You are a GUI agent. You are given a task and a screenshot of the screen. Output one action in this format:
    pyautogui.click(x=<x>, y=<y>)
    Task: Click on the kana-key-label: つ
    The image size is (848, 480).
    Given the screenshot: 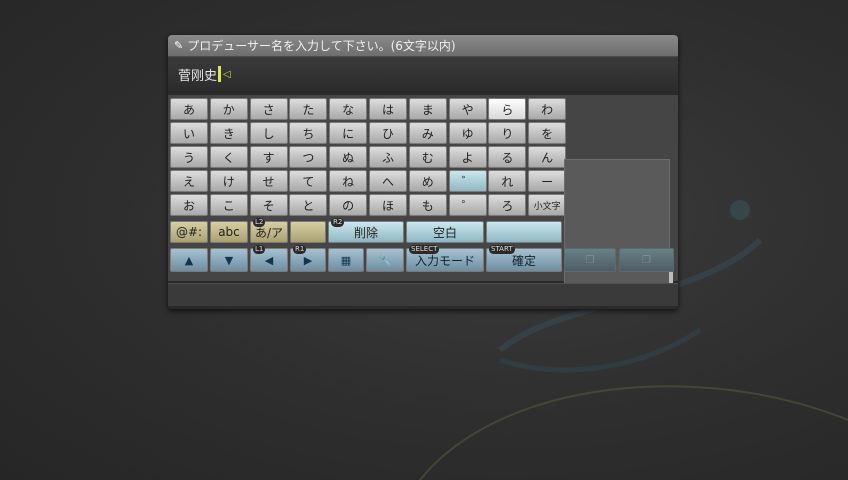 What is the action you would take?
    pyautogui.click(x=308, y=157)
    